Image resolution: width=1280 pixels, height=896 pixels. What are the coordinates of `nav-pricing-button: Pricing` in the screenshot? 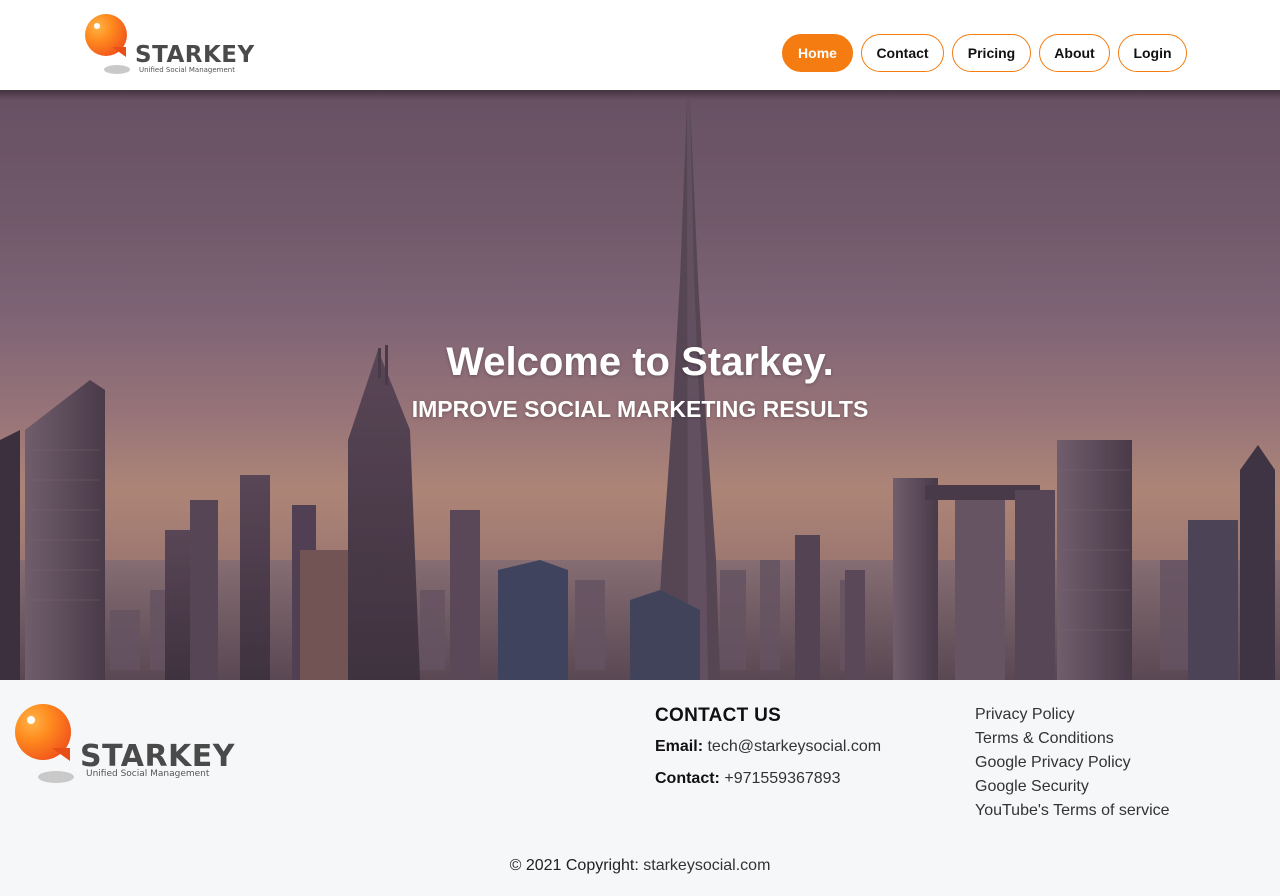 It's located at (991, 53).